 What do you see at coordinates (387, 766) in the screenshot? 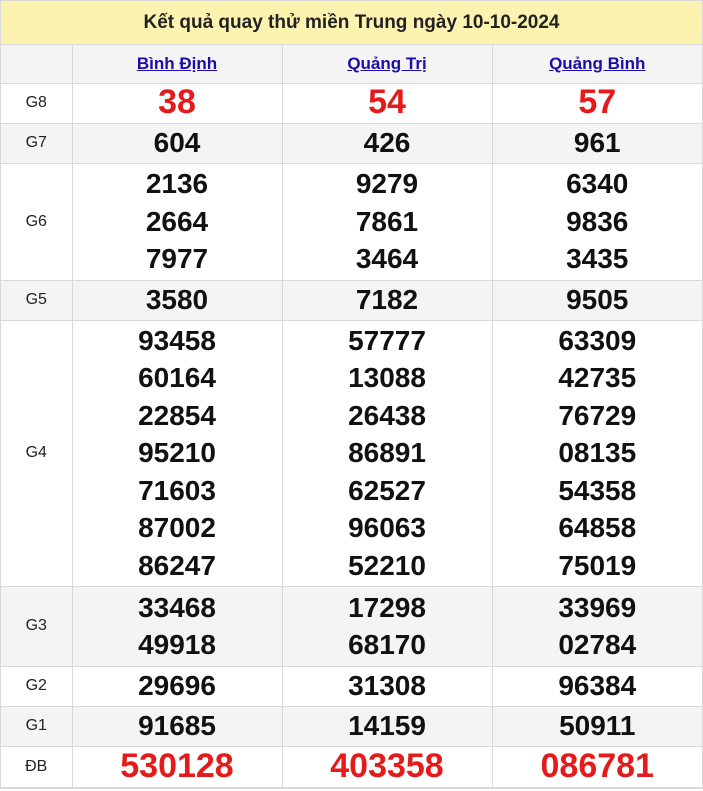
I see `special-prize-number: 403358` at bounding box center [387, 766].